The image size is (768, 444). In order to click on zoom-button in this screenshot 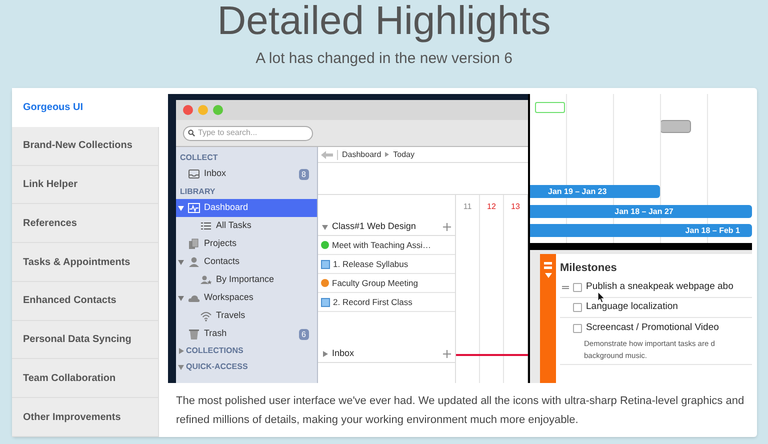, I will do `click(218, 110)`.